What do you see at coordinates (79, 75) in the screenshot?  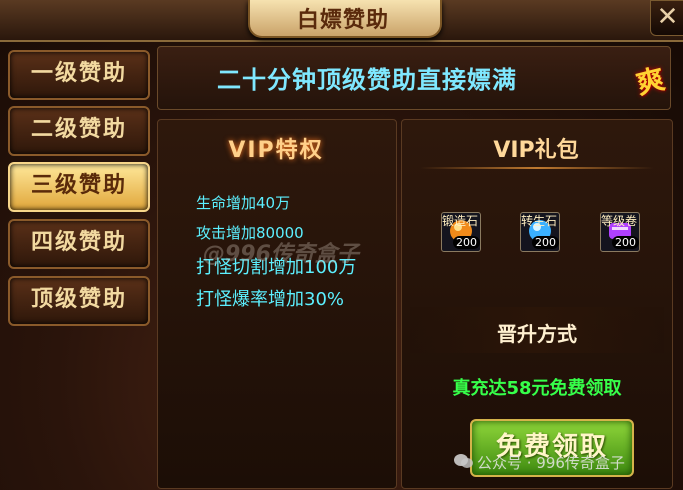 I see `sidebar-item-level-1: 一级赞助` at bounding box center [79, 75].